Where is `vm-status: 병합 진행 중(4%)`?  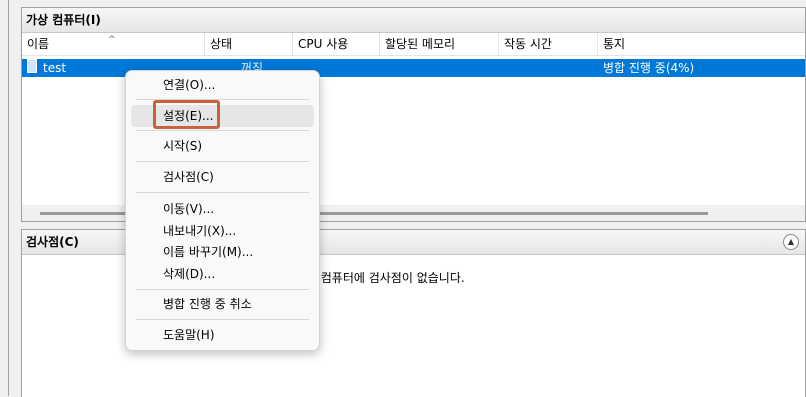
vm-status: 병합 진행 중(4%) is located at coordinates (649, 68).